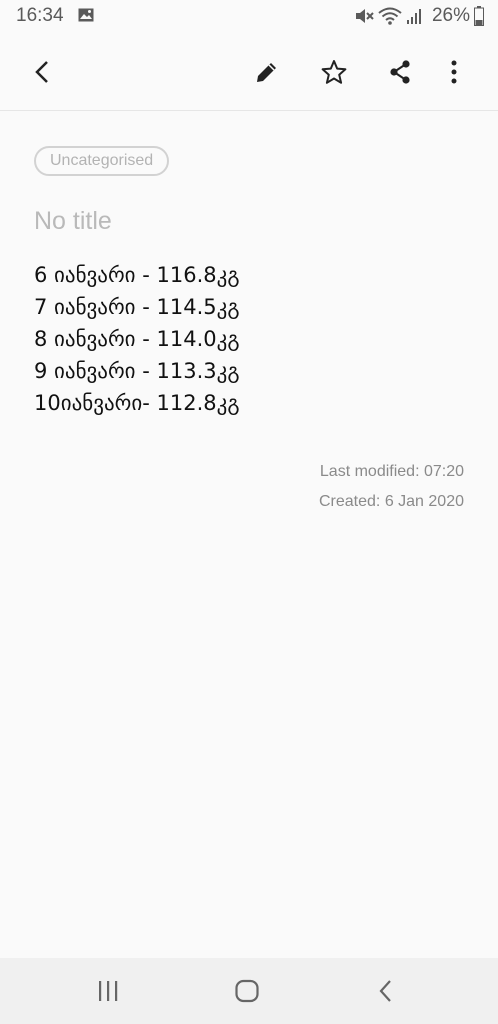 The width and height of the screenshot is (498, 1024). What do you see at coordinates (137, 403) in the screenshot?
I see `note-line: 10იანვარი- 112.8კგ` at bounding box center [137, 403].